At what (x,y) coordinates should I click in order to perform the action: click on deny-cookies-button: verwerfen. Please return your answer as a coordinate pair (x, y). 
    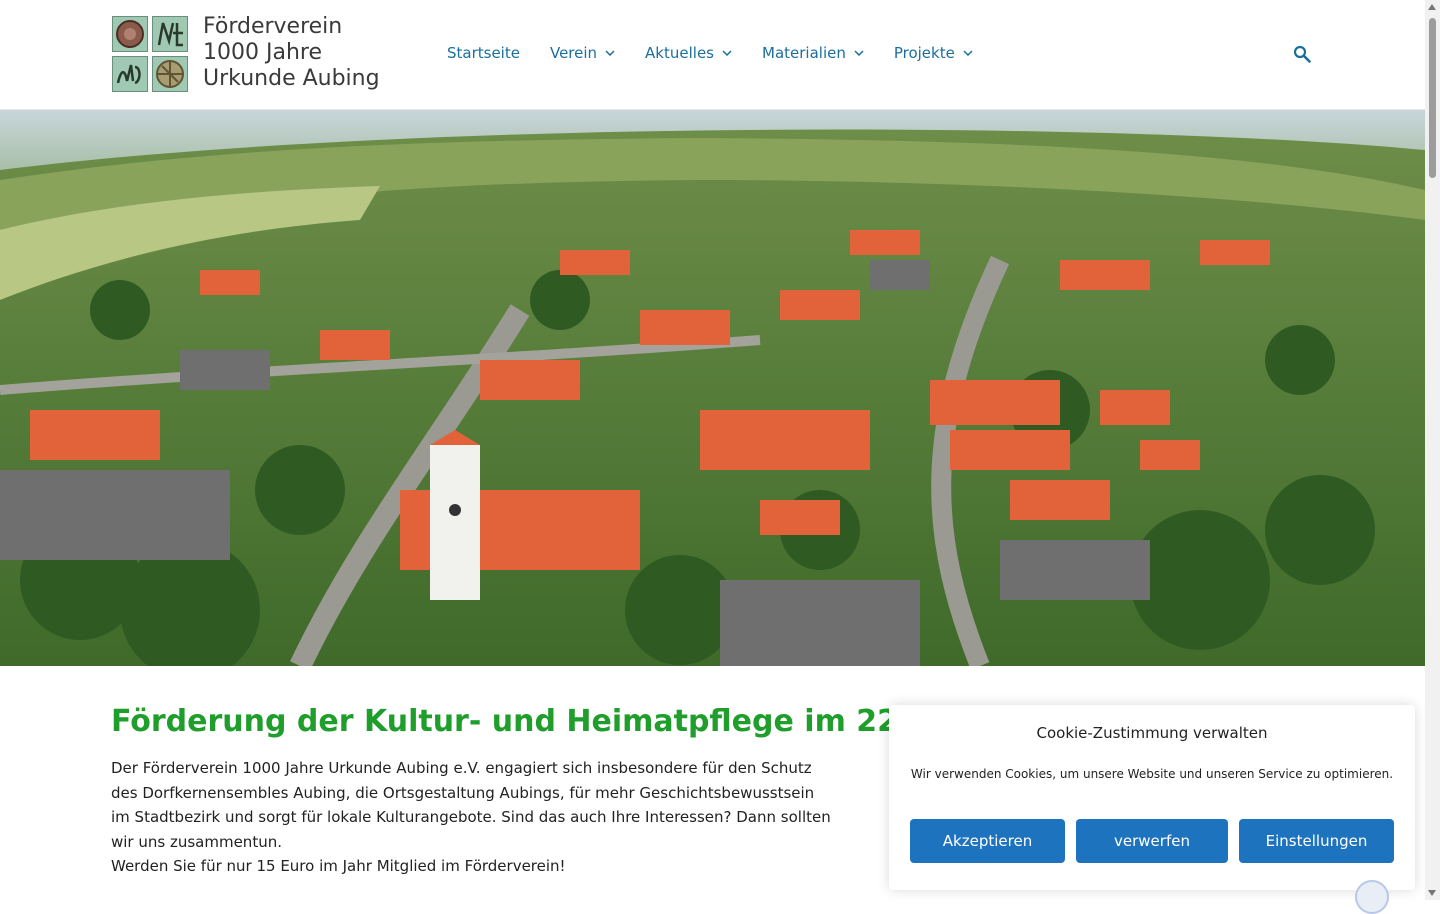
    Looking at the image, I should click on (1152, 841).